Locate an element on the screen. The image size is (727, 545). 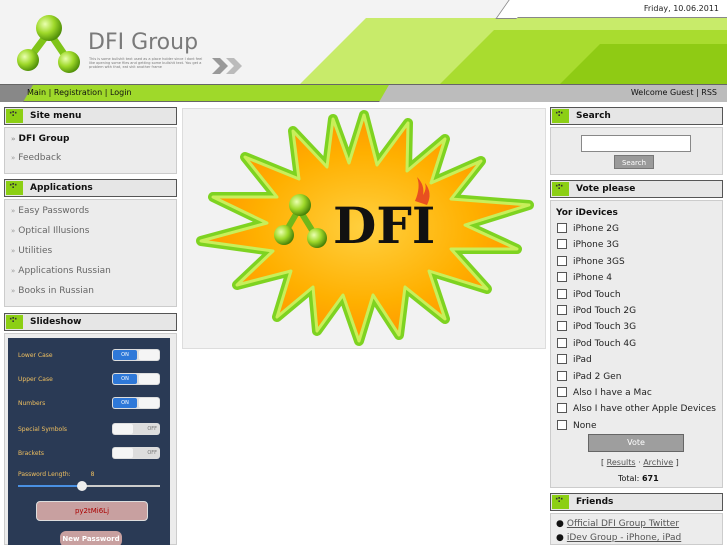
menu-item-feedback: » Feedback is located at coordinates (36, 158).